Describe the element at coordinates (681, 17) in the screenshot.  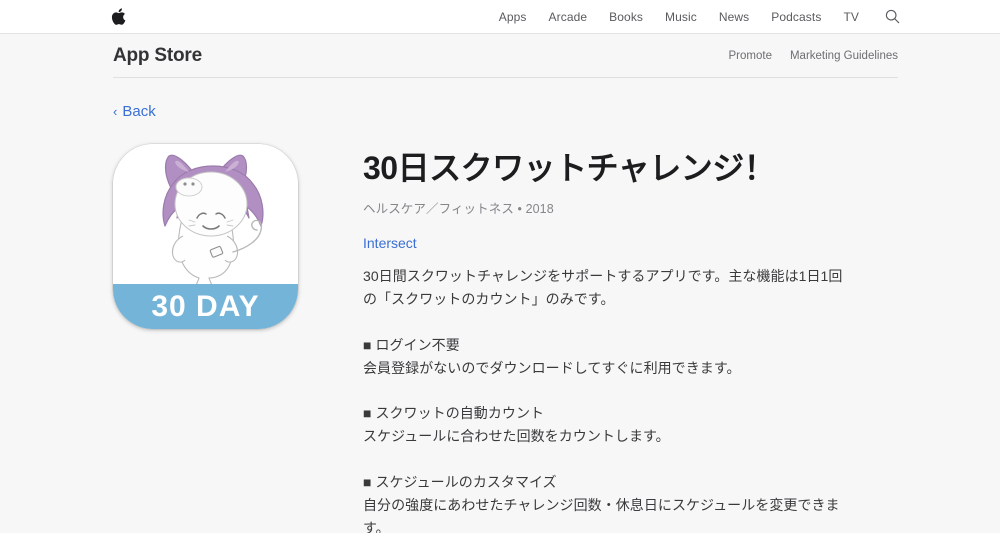
I see `gnav-link-music: Music` at that location.